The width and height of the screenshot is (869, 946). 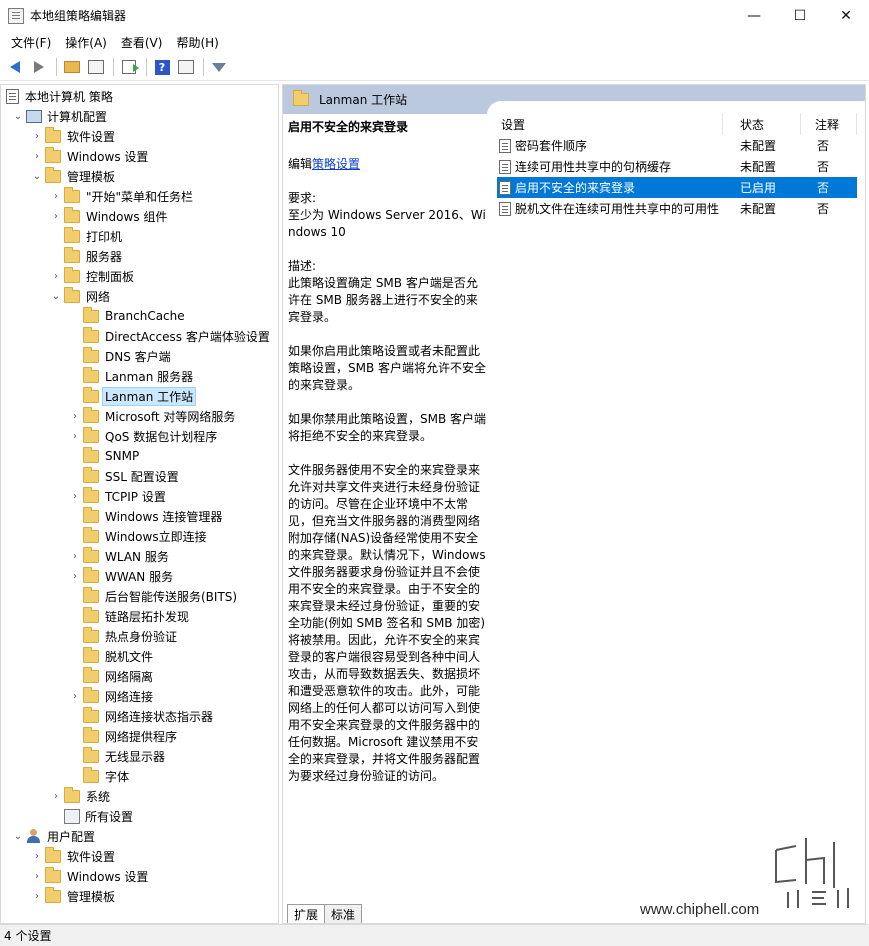 I want to click on tab-standard: 标准, so click(x=343, y=913).